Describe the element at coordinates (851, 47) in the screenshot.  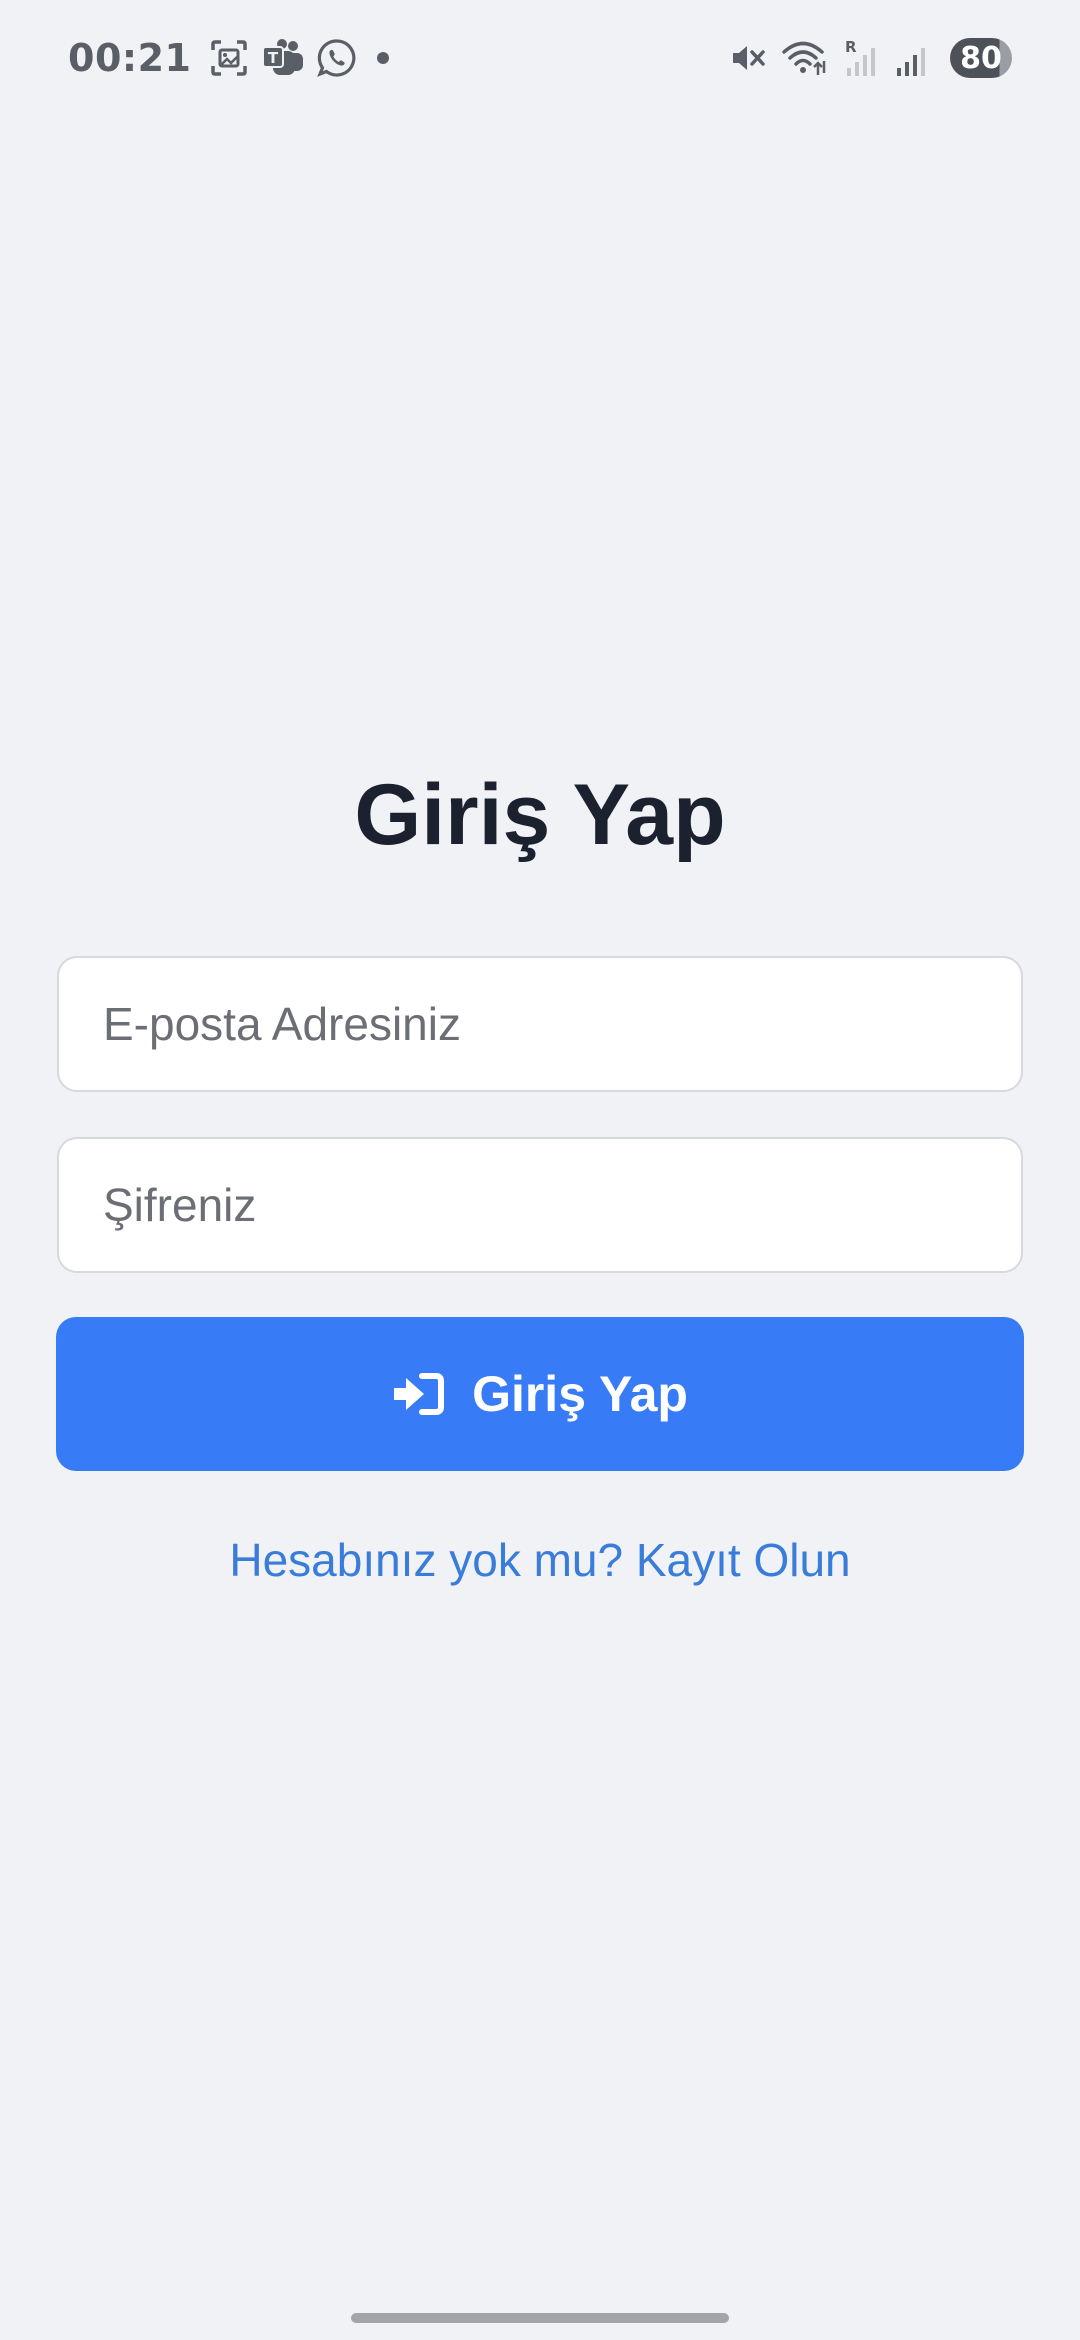
I see `svg-text: R` at that location.